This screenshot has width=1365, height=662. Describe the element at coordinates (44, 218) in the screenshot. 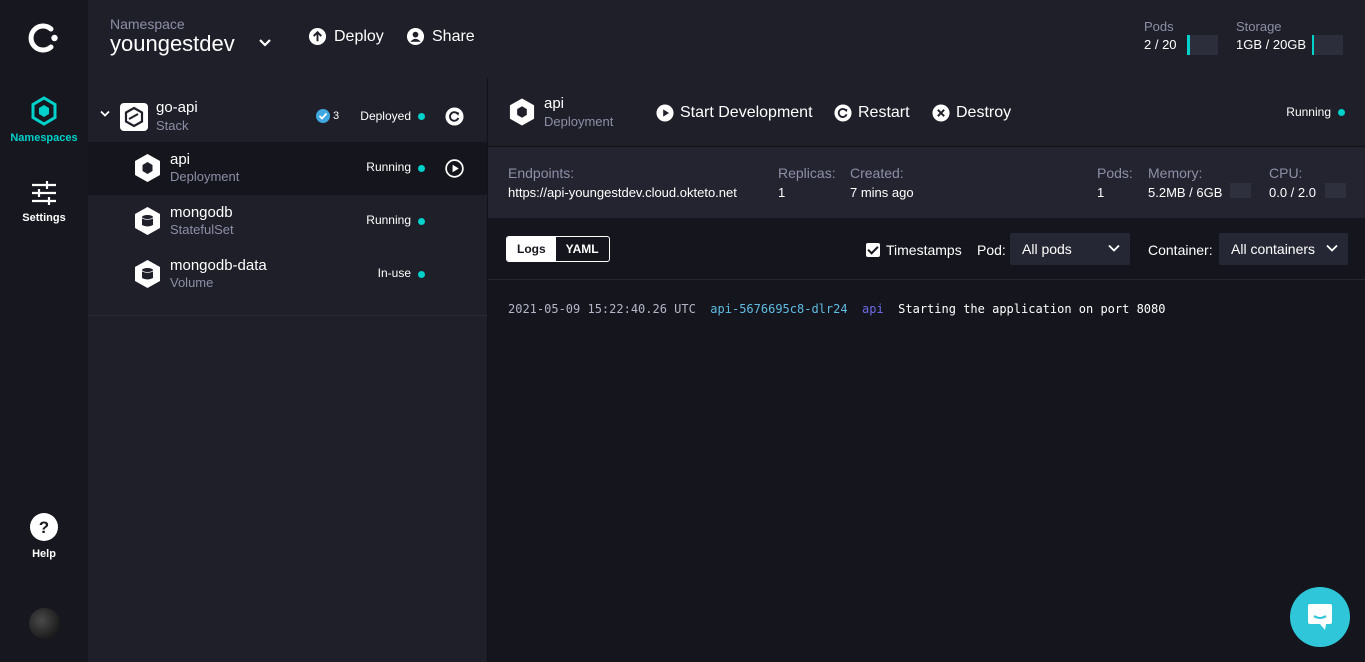

I see `rail-settings-label: Settings` at that location.